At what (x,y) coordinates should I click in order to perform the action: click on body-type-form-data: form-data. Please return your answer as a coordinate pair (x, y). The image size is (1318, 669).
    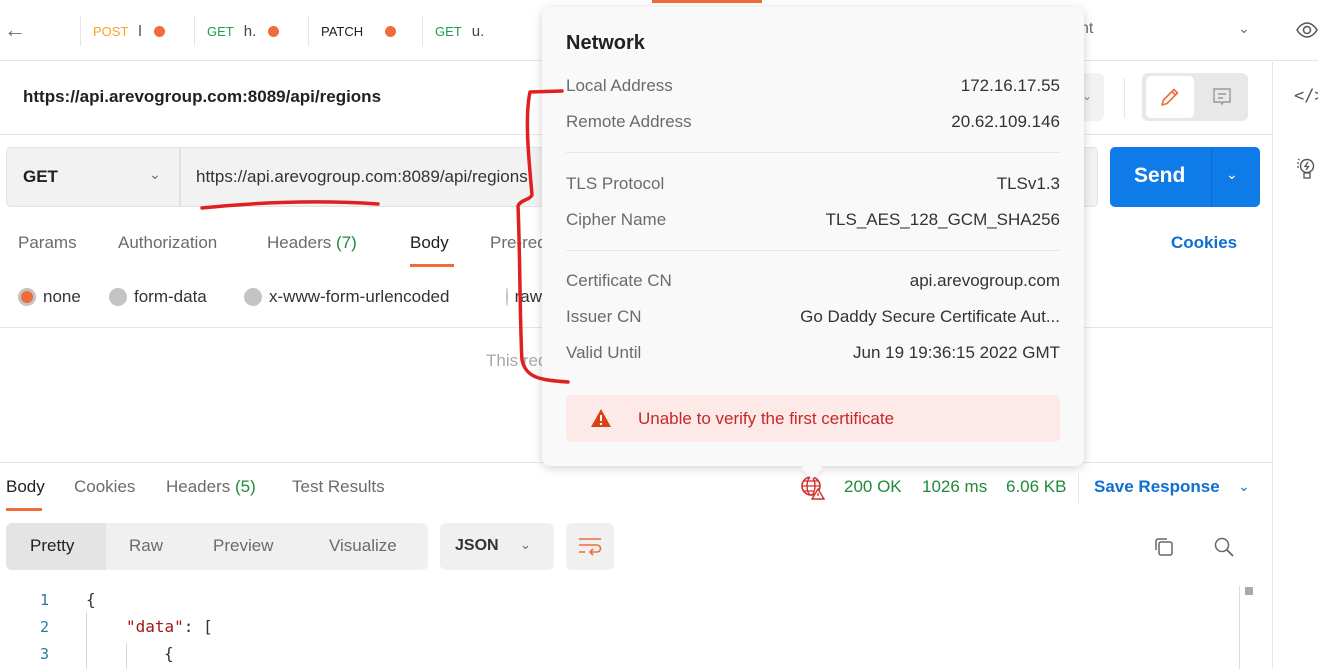
    Looking at the image, I should click on (158, 297).